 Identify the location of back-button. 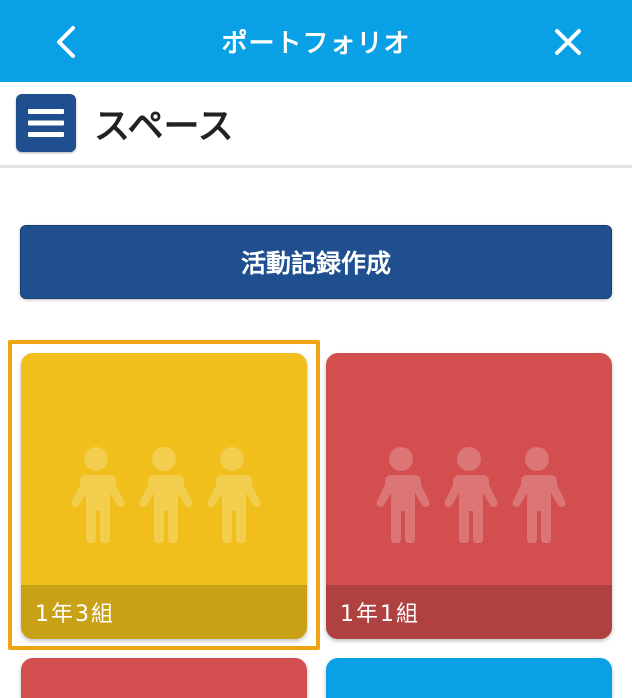
(66, 42).